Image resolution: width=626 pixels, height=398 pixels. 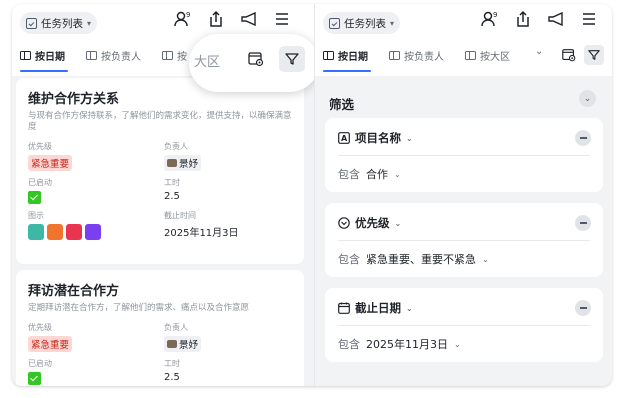 I want to click on field-label: 工时, so click(x=172, y=363).